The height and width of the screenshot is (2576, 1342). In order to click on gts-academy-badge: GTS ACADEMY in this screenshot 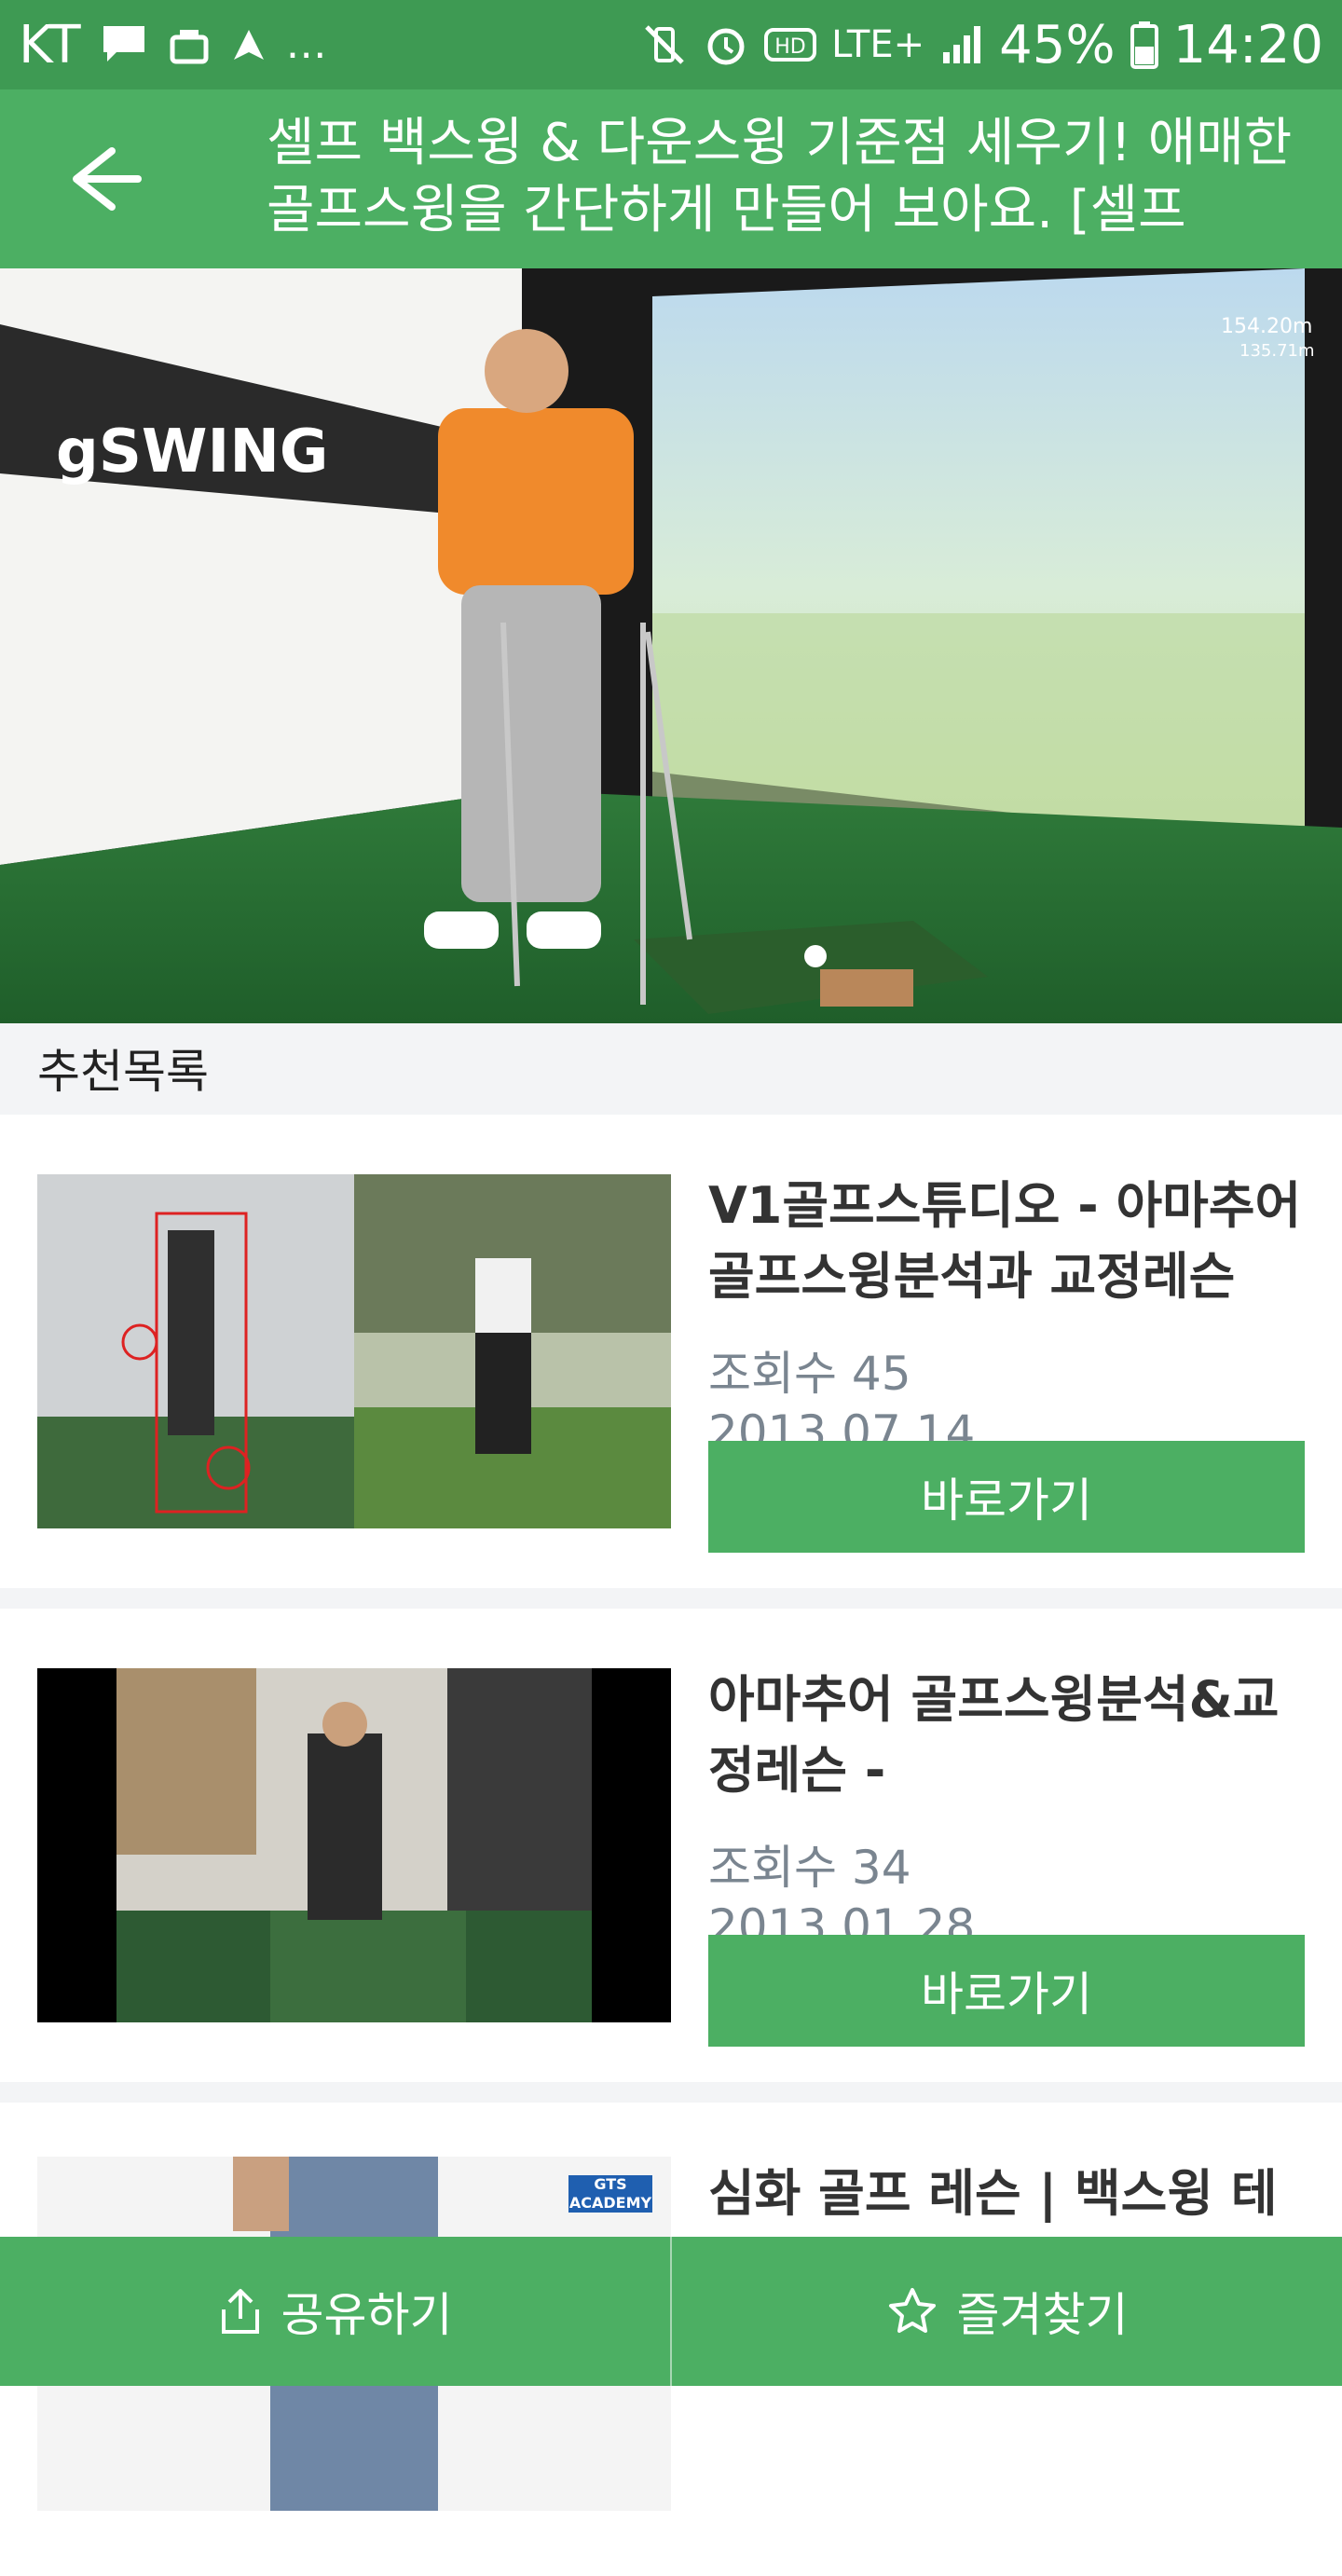, I will do `click(610, 2194)`.